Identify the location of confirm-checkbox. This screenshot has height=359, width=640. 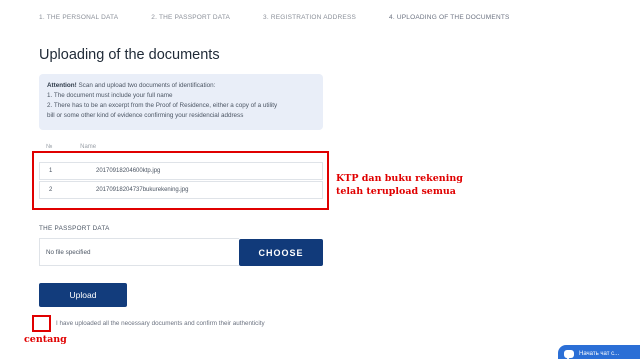
(41, 323).